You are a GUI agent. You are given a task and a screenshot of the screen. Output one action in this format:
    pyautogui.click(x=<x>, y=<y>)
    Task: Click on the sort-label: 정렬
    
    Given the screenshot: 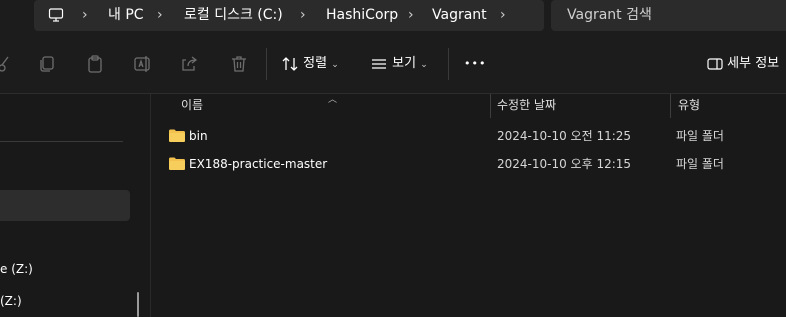 What is the action you would take?
    pyautogui.click(x=315, y=63)
    